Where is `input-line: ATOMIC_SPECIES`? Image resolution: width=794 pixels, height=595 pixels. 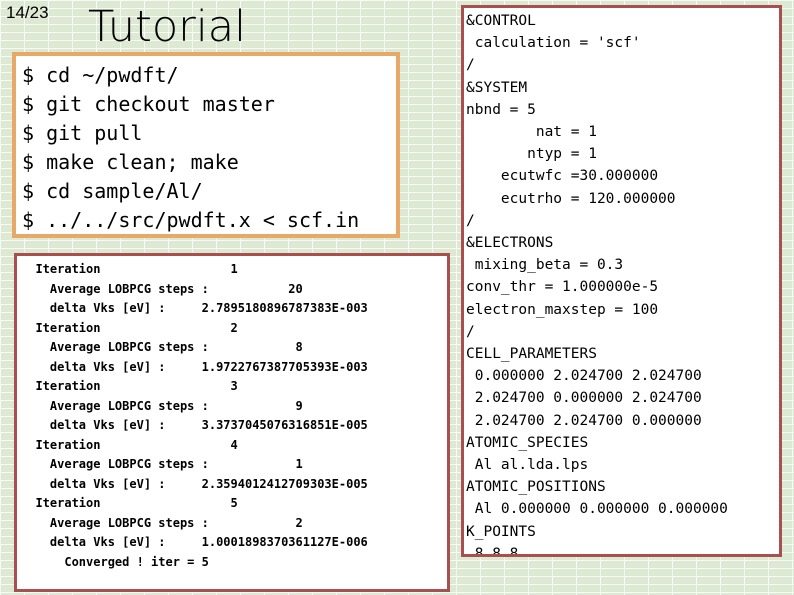 input-line: ATOMIC_SPECIES is located at coordinates (527, 442).